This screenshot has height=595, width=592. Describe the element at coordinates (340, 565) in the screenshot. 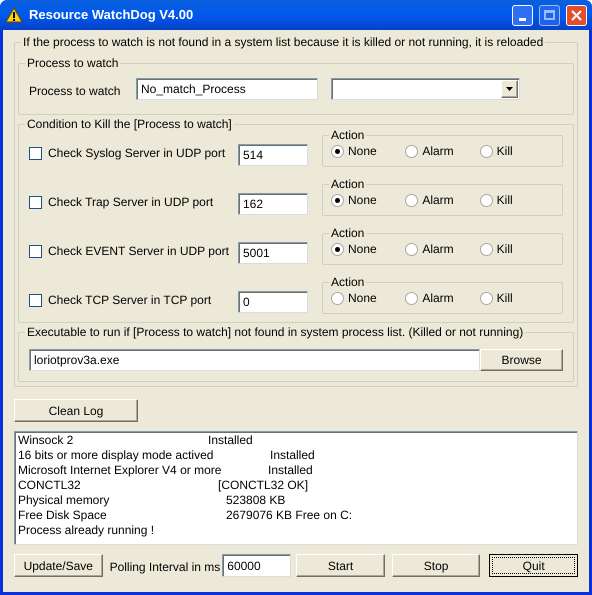

I see `start-button: Start` at that location.